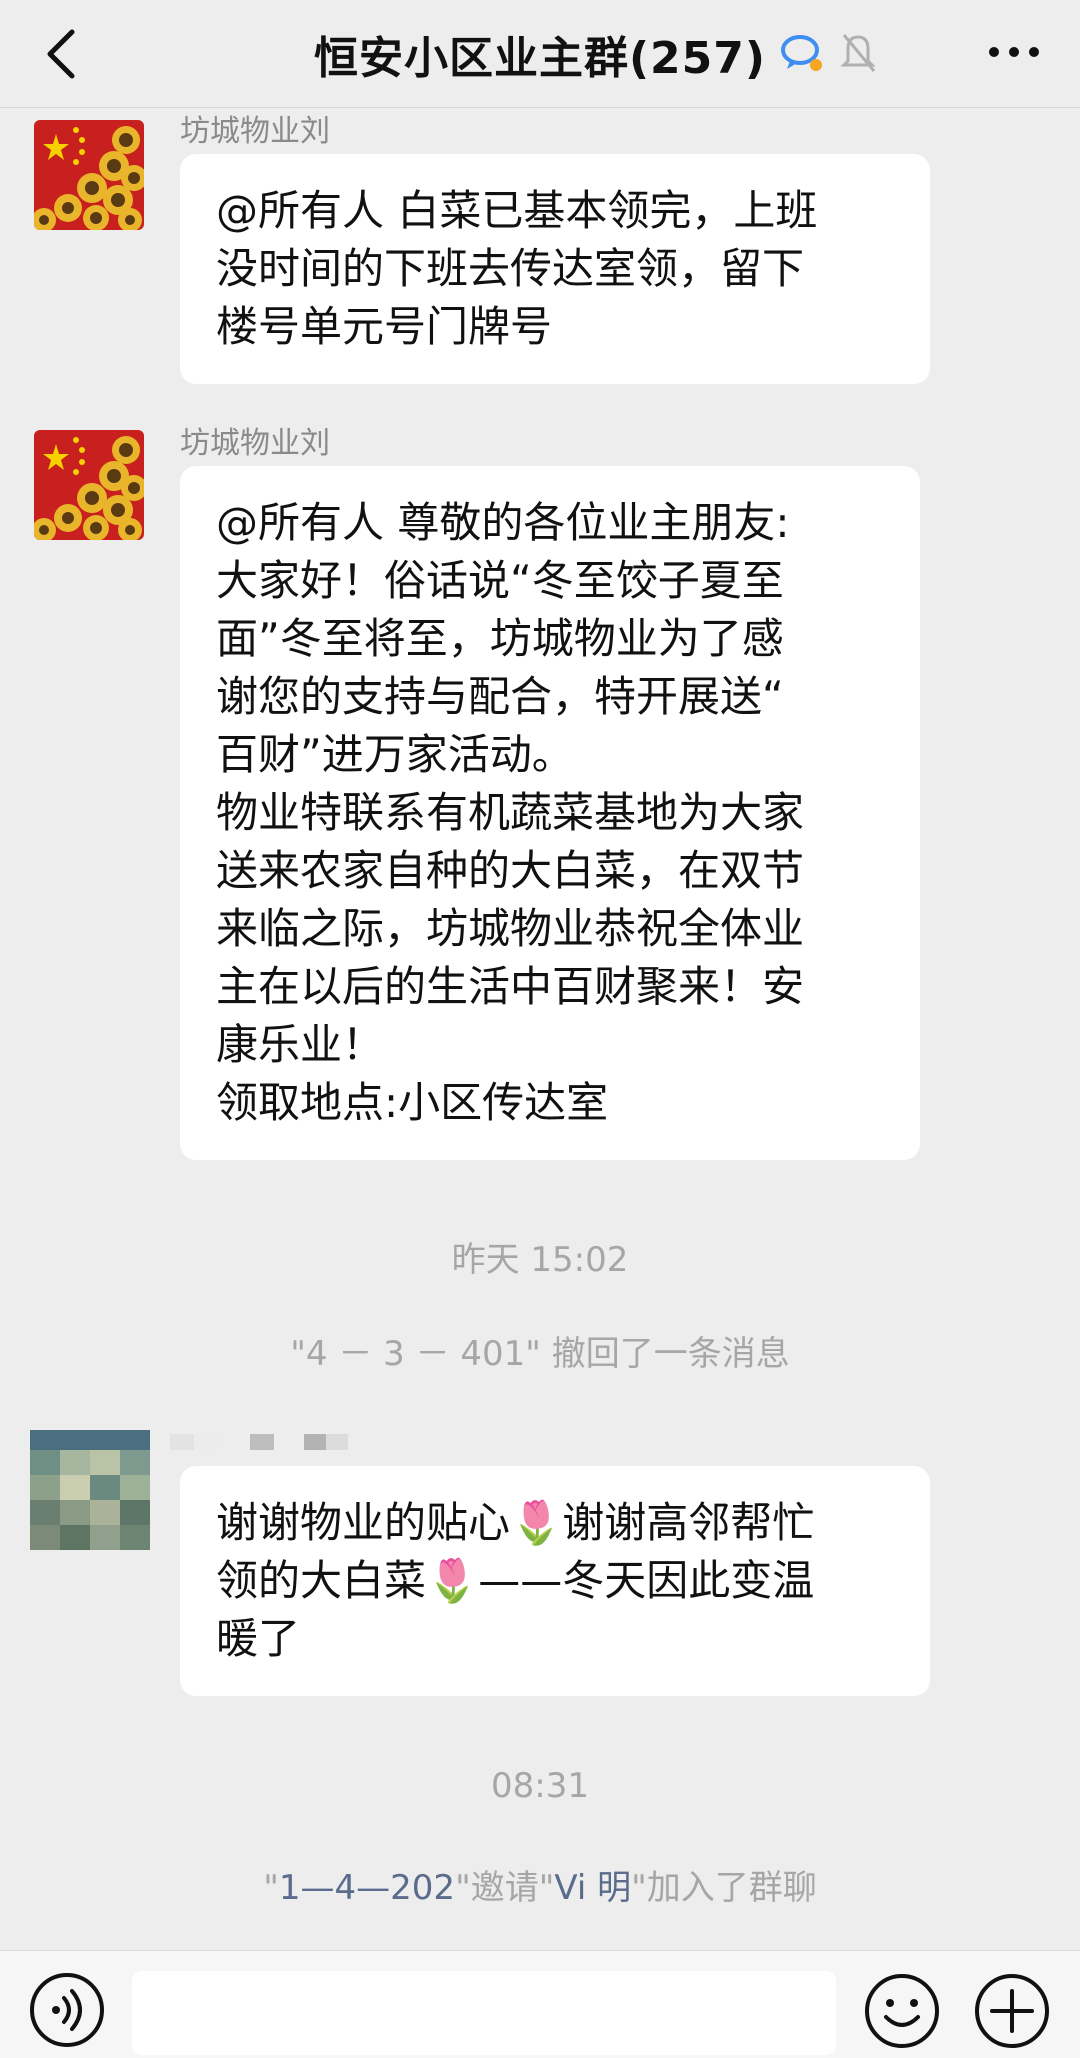 This screenshot has height=2058, width=1080. Describe the element at coordinates (270, 1442) in the screenshot. I see `blurred-sender-name` at that location.